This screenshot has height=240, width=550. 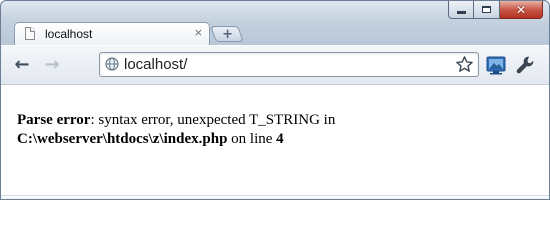 I want to click on new-tab-button: +, so click(x=227, y=34).